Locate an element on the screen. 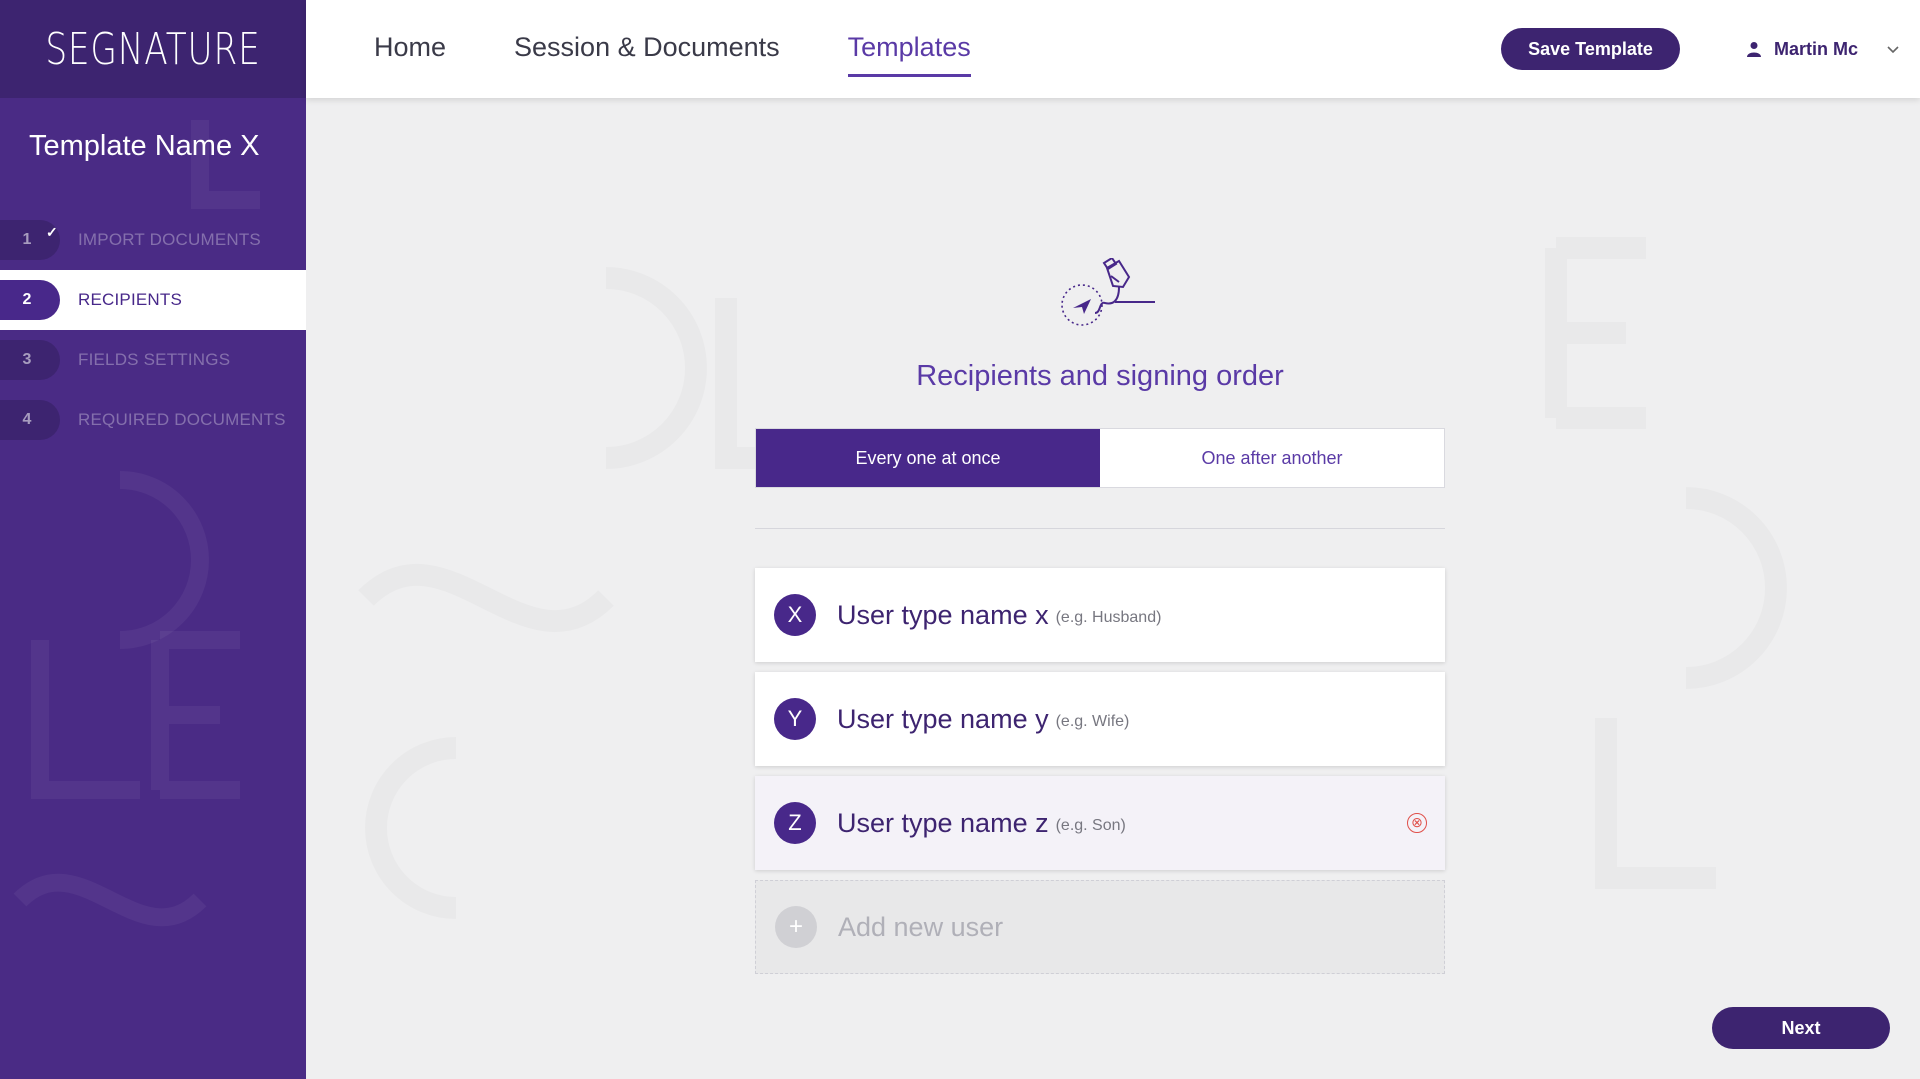 Image resolution: width=1920 pixels, height=1079 pixels. user-menu: Martin Mc is located at coordinates (1823, 49).